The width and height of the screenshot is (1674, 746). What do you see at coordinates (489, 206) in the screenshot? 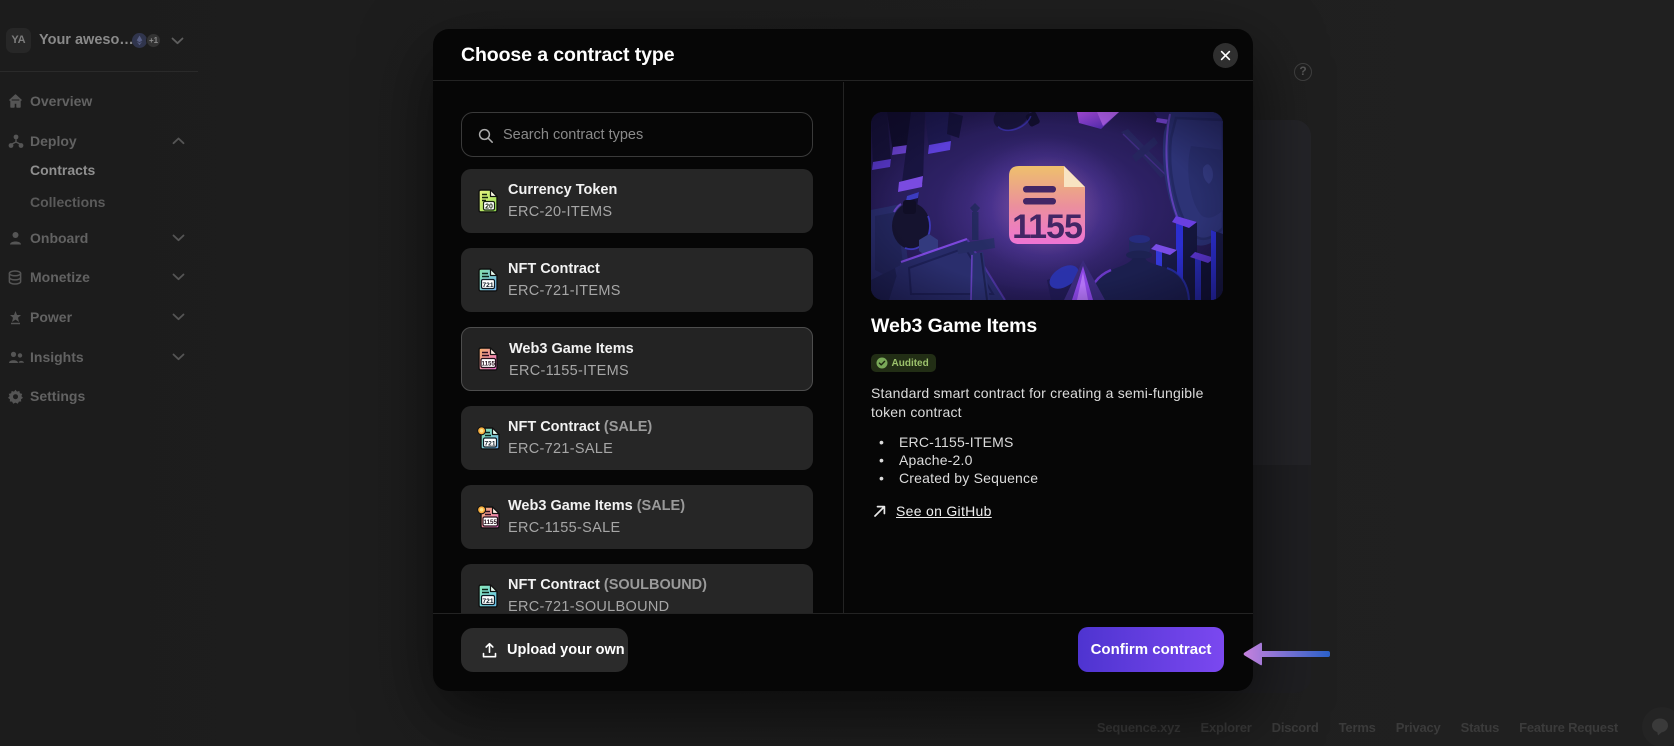
I see `svg-text: 20` at bounding box center [489, 206].